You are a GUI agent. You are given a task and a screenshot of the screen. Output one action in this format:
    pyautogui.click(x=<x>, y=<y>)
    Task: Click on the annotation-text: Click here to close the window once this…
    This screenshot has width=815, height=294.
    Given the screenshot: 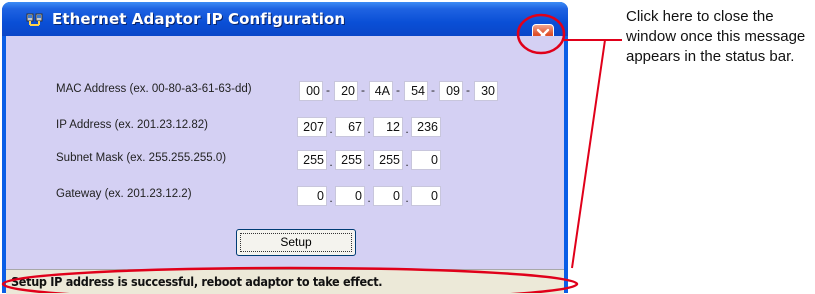 What is the action you would take?
    pyautogui.click(x=716, y=36)
    